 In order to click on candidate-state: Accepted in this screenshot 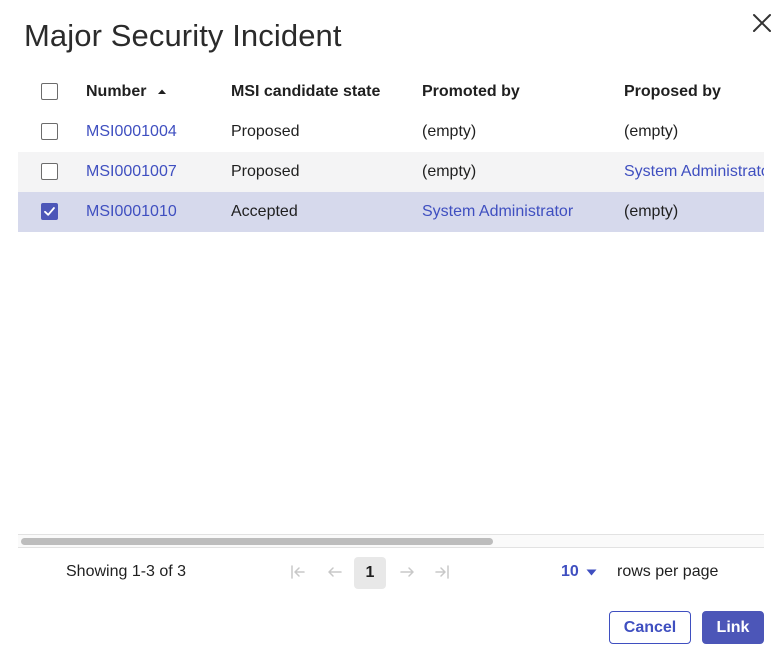, I will do `click(264, 211)`.